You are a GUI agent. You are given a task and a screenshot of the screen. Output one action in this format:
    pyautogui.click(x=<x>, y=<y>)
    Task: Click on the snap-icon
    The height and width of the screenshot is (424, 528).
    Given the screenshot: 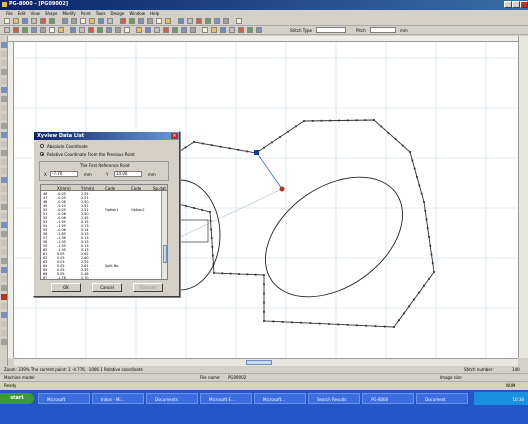 What is the action you would take?
    pyautogui.click(x=132, y=21)
    